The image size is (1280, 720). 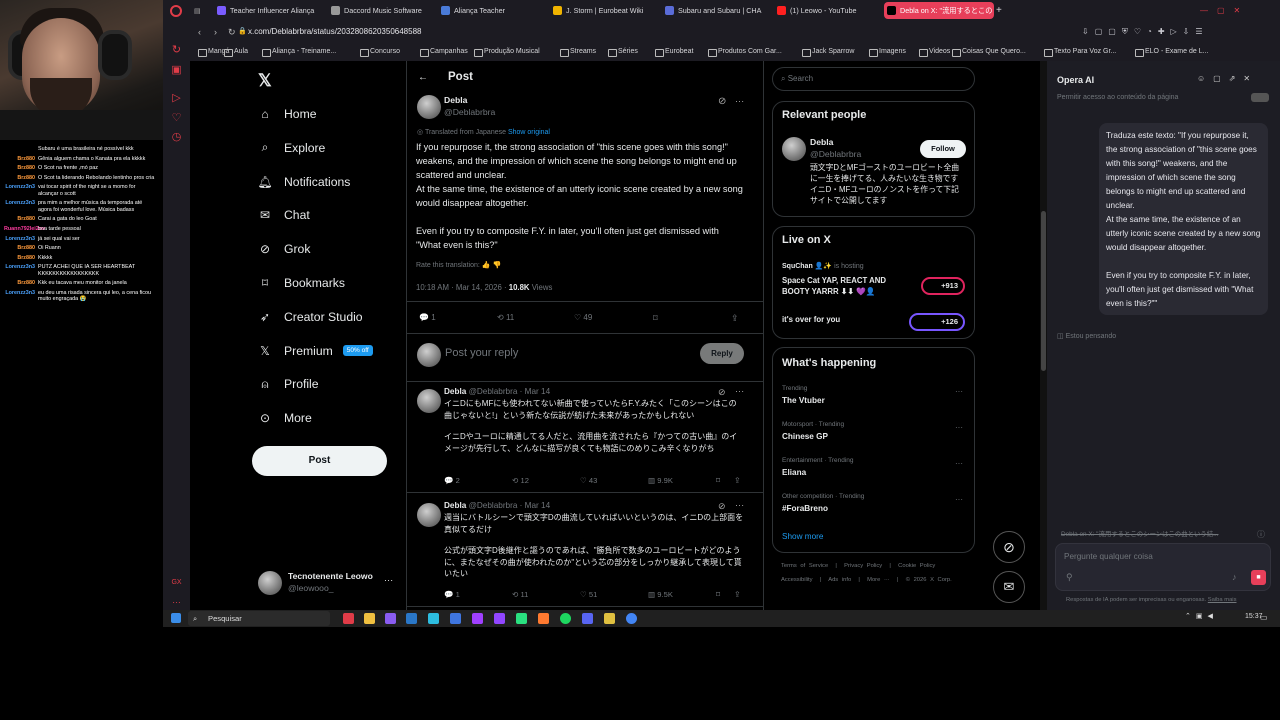 What do you see at coordinates (287, 114) in the screenshot?
I see `nav-item-home: ⌂ Home` at bounding box center [287, 114].